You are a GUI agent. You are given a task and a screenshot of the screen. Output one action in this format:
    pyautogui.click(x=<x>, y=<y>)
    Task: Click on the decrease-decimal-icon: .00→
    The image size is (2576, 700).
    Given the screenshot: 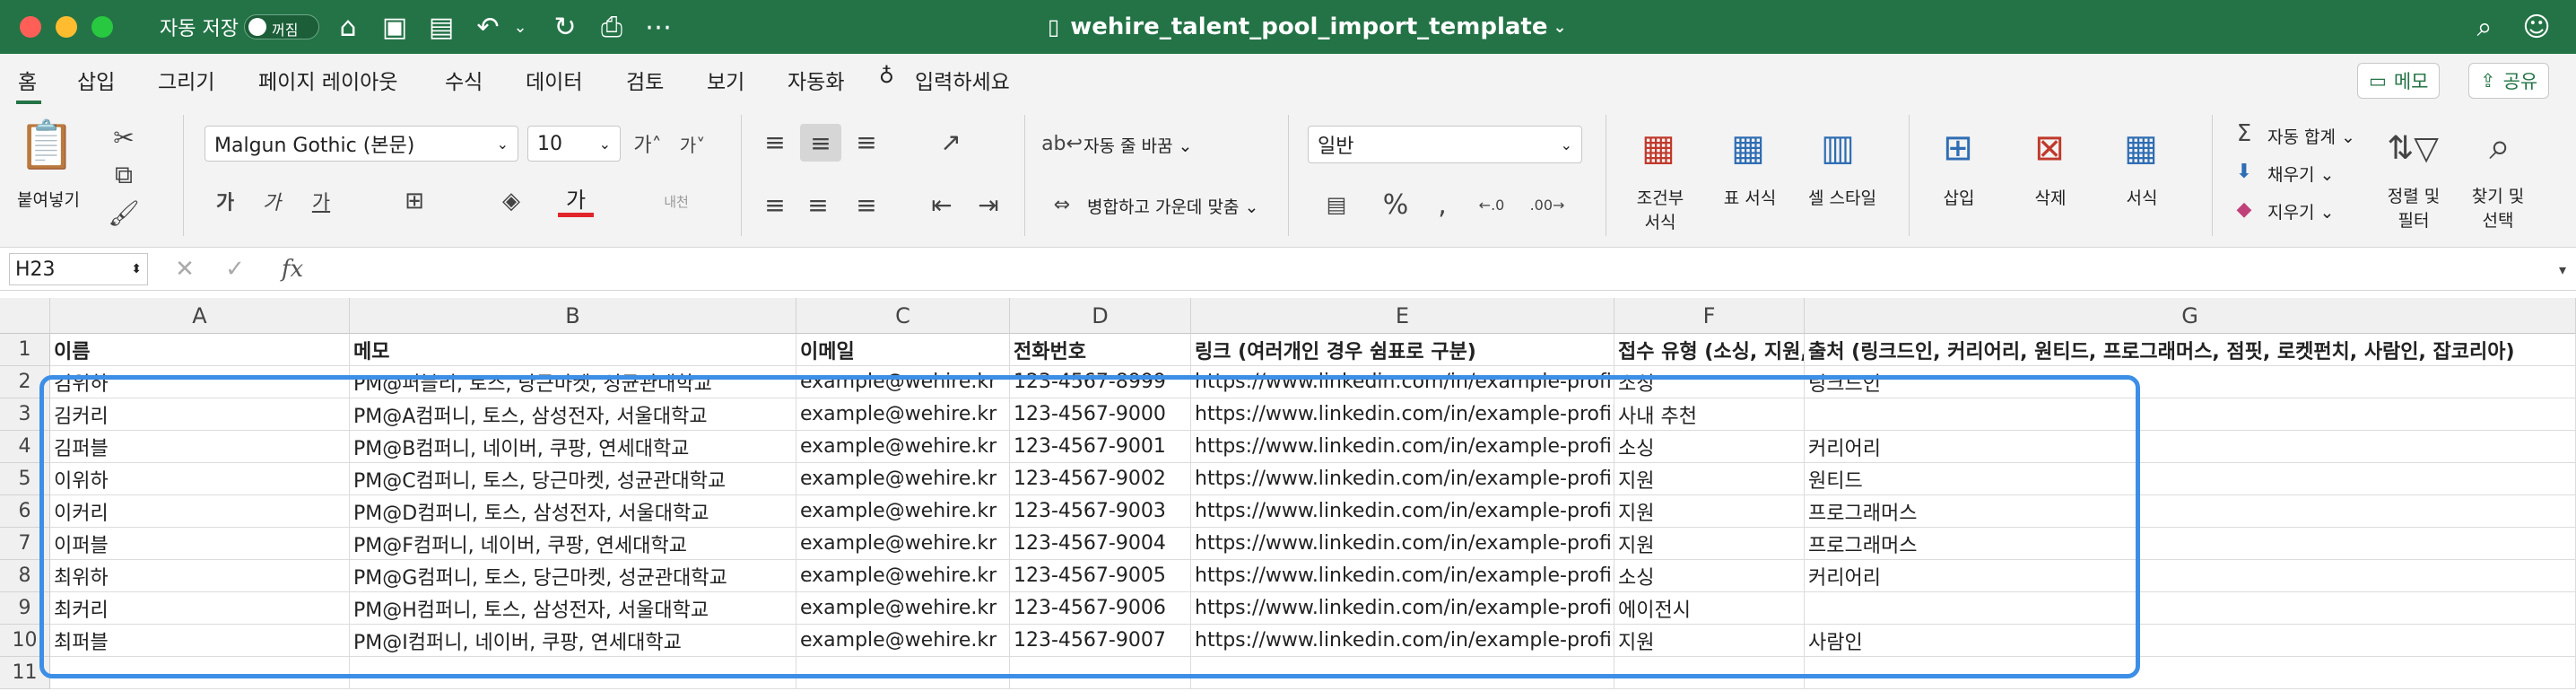 What is the action you would take?
    pyautogui.click(x=1547, y=205)
    